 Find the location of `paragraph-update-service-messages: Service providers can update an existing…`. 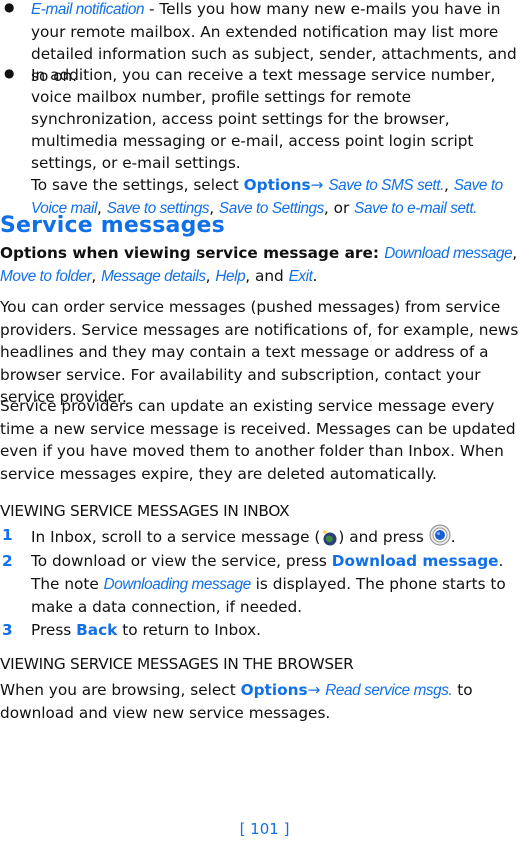

paragraph-update-service-messages: Service providers can update an existing… is located at coordinates (258, 440).